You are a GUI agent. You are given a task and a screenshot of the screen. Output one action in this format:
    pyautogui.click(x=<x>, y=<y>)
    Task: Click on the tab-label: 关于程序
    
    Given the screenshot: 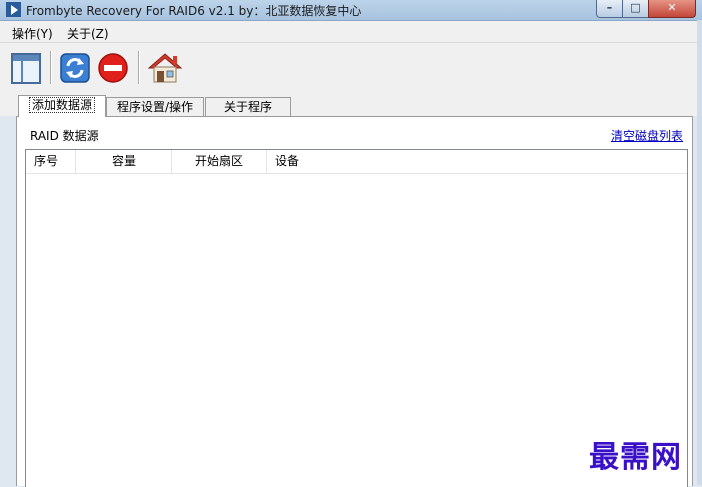 What is the action you would take?
    pyautogui.click(x=247, y=107)
    